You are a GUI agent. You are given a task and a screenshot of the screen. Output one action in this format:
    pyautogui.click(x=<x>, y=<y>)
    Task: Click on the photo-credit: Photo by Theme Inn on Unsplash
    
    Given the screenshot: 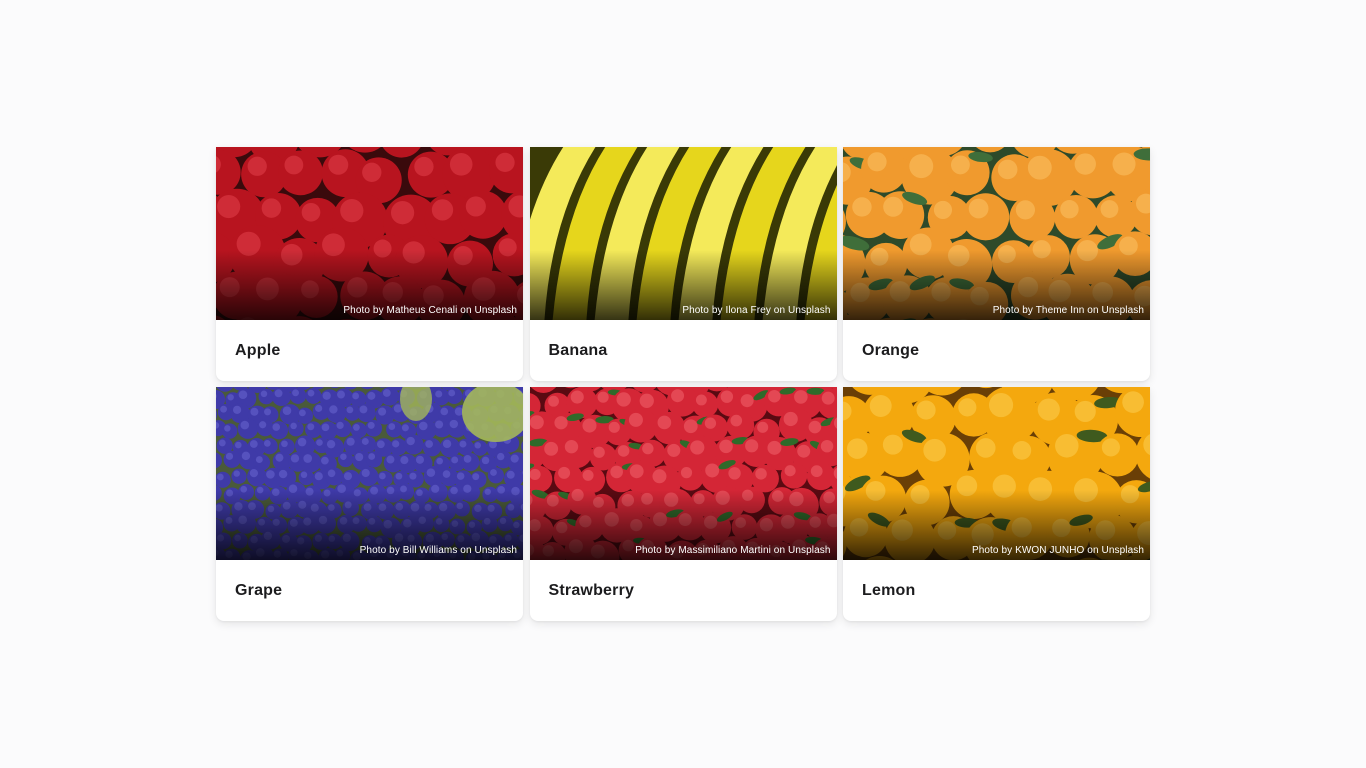 What is the action you would take?
    pyautogui.click(x=1068, y=310)
    